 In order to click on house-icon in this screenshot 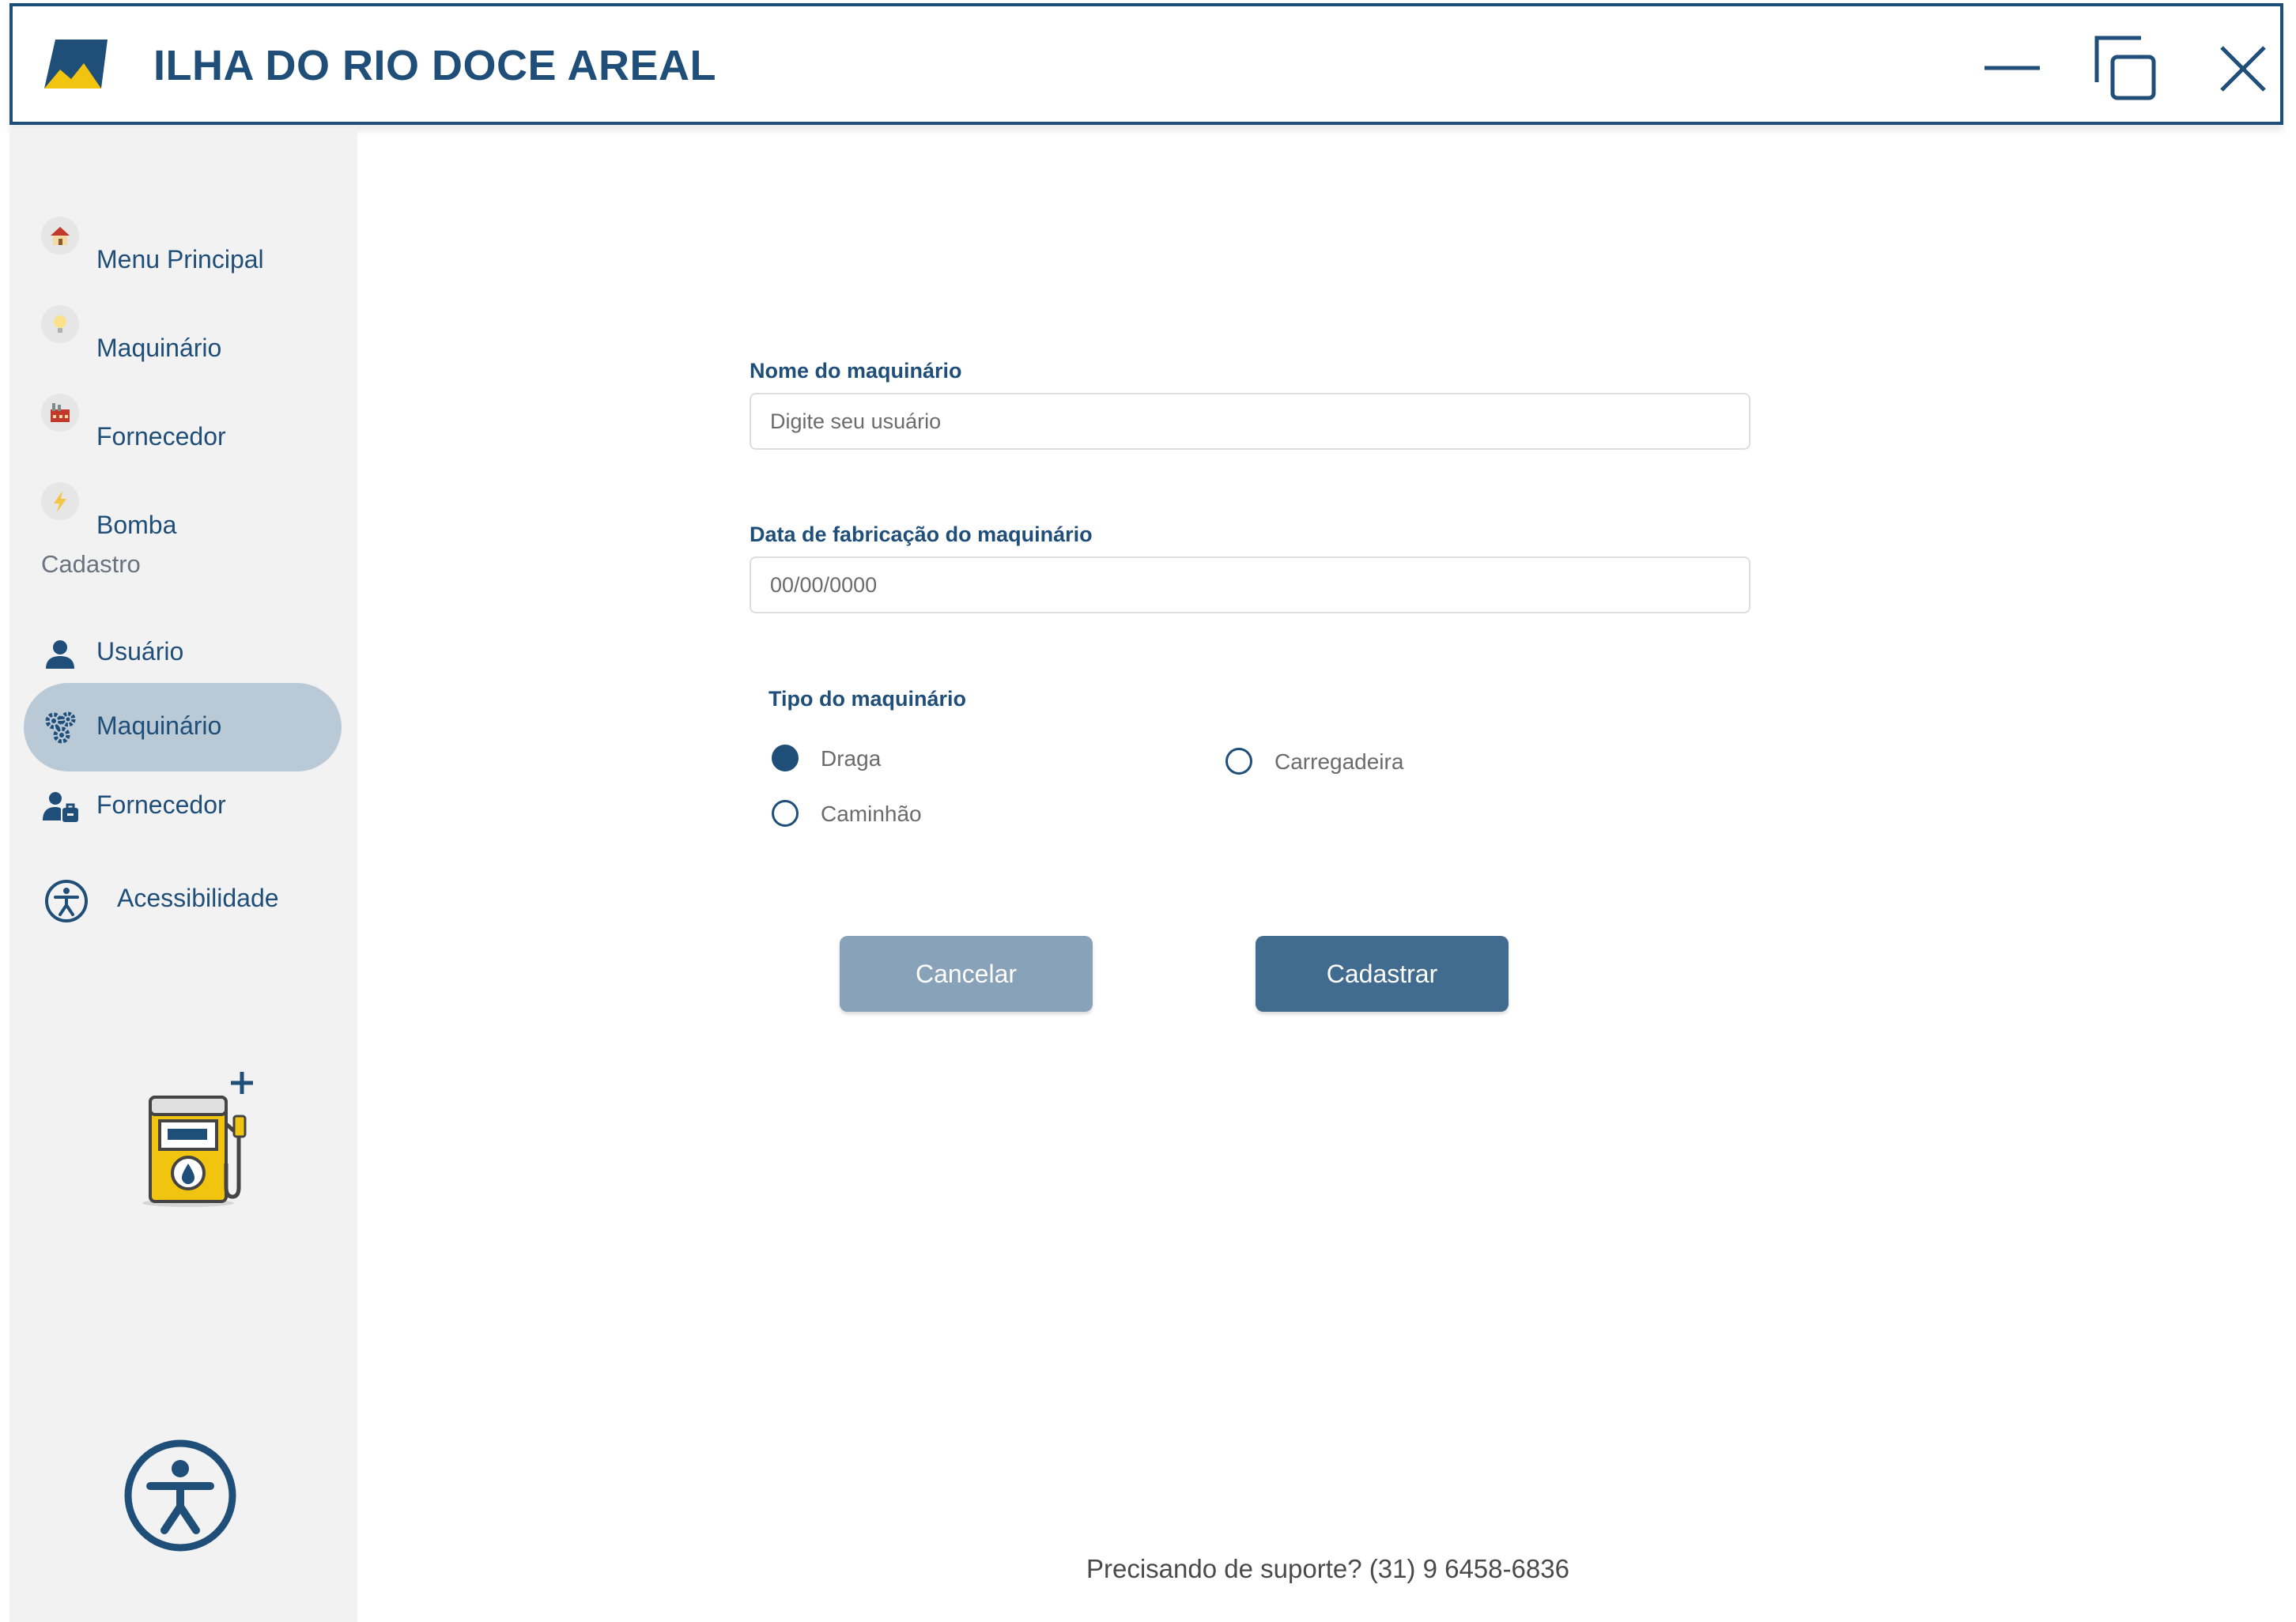, I will do `click(60, 236)`.